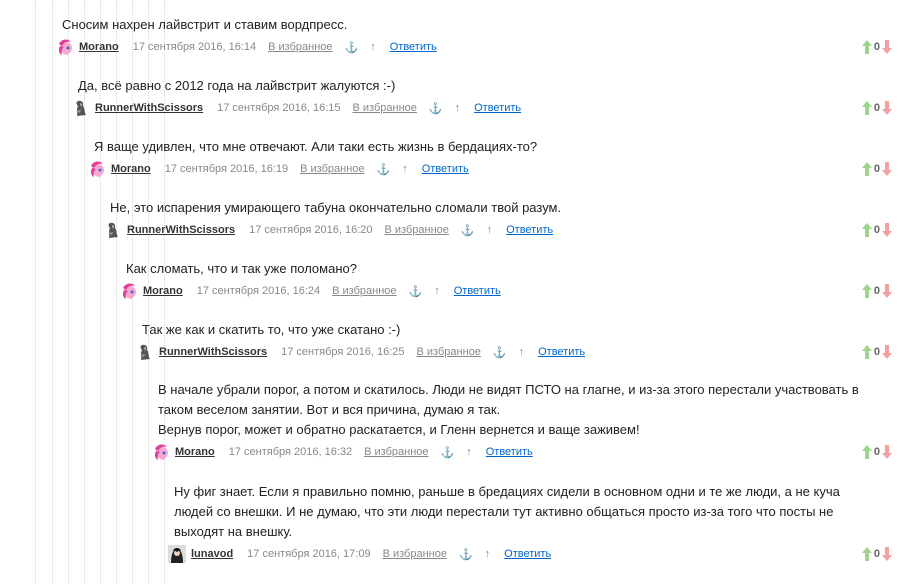  I want to click on comment-date: 17 сентября 2016, 16:14, so click(194, 47).